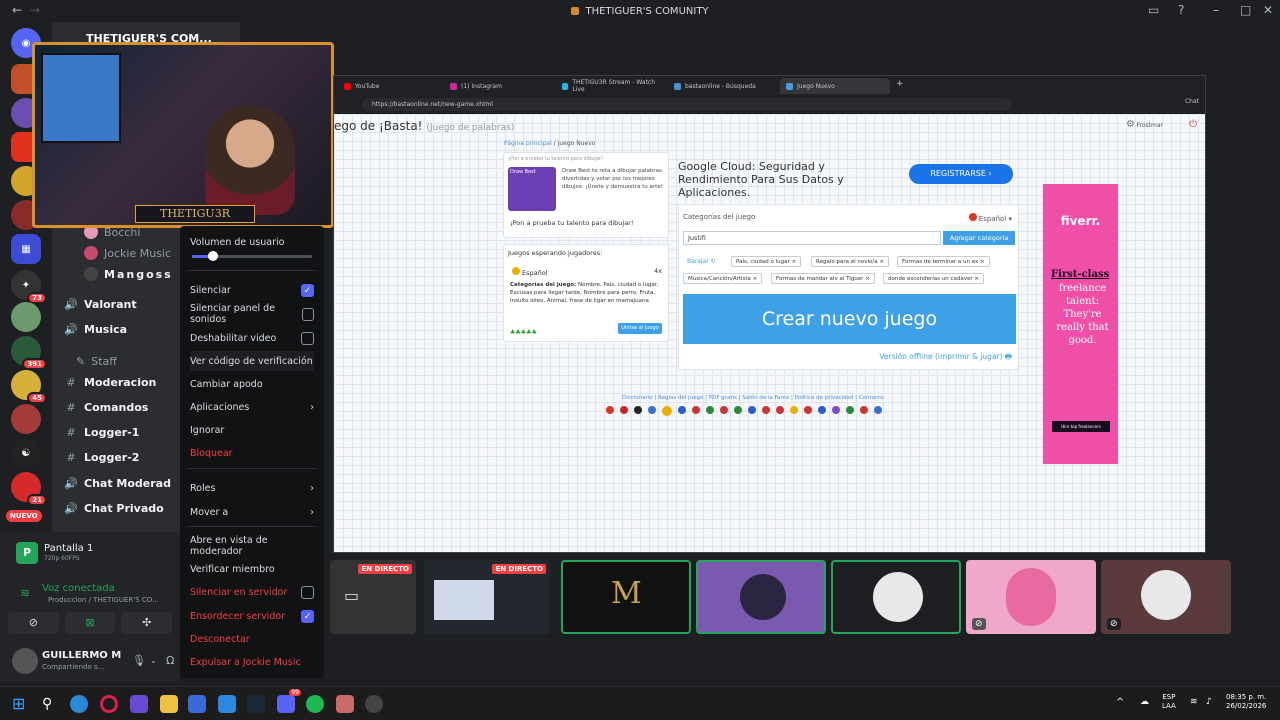 This screenshot has height=720, width=1280. I want to click on channel-musica: 🔊 Musica, so click(95, 329).